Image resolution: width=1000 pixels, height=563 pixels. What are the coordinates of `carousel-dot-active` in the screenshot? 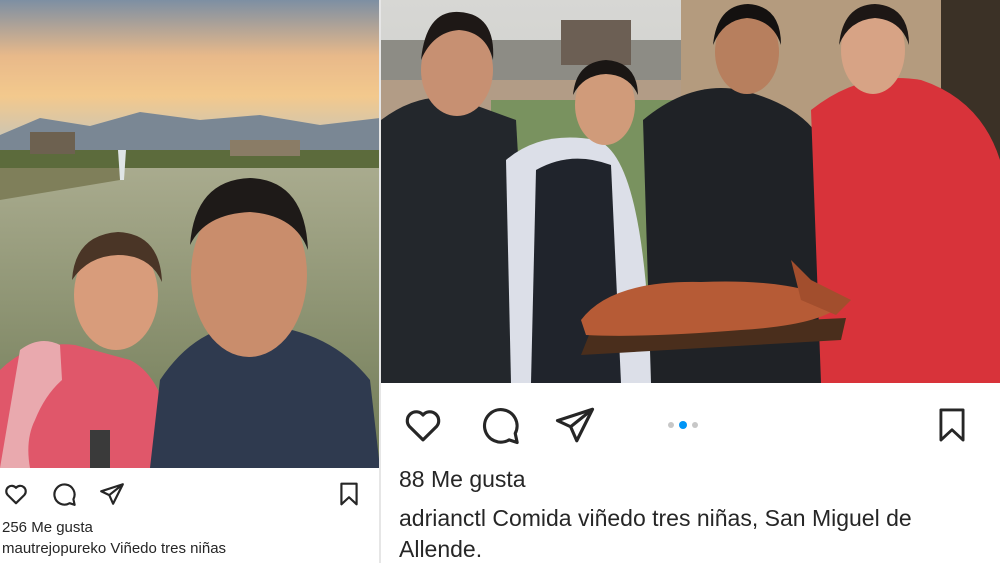 It's located at (683, 425).